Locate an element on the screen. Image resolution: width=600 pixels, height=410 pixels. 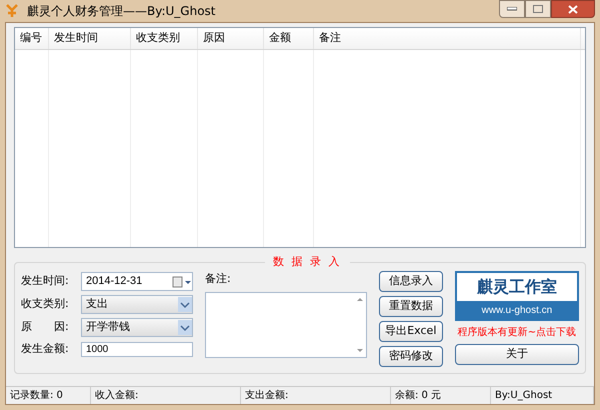
reason-dropdown: 开学带钱 is located at coordinates (137, 327).